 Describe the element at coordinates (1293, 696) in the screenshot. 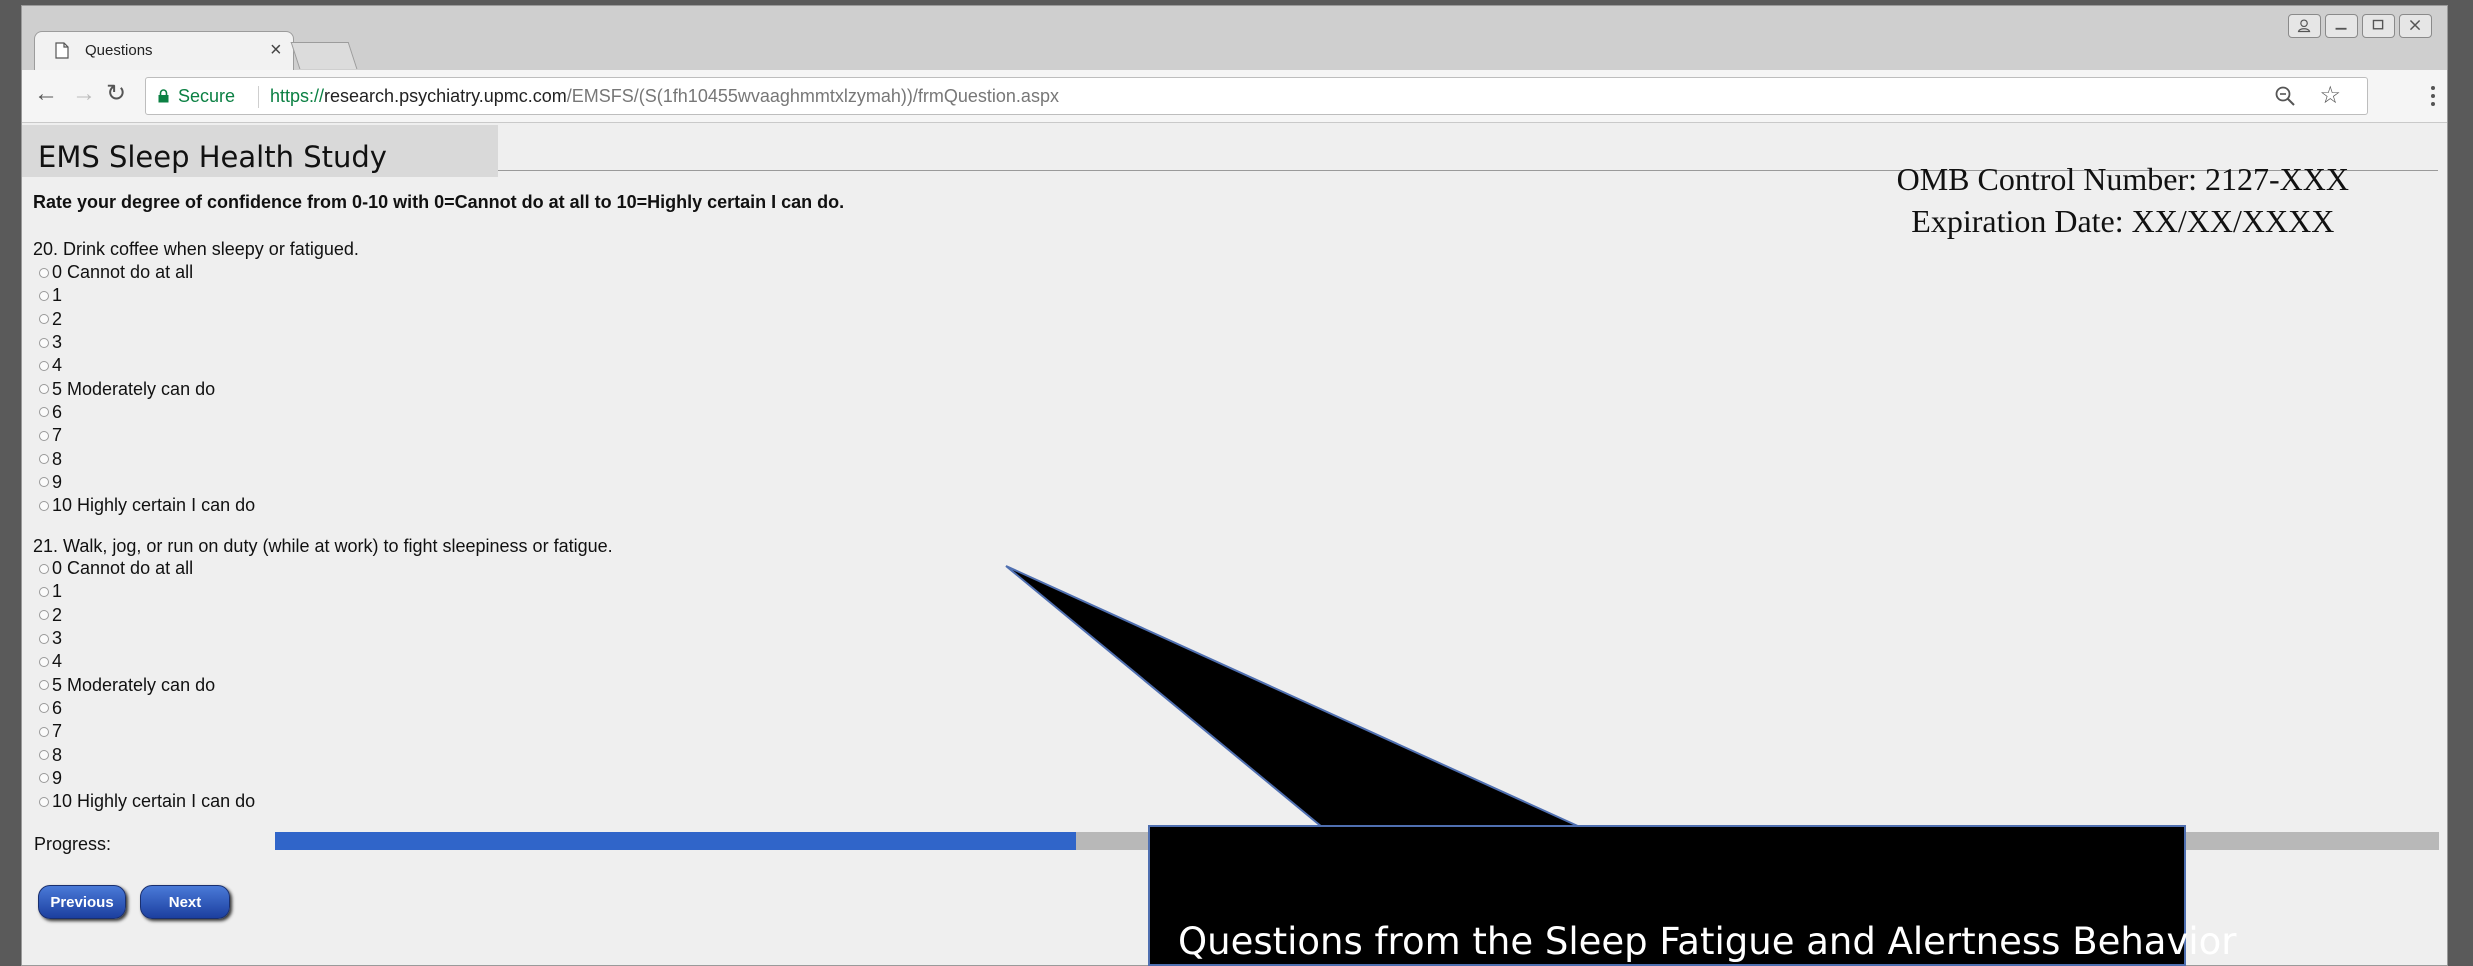

I see `callout-pointer` at that location.